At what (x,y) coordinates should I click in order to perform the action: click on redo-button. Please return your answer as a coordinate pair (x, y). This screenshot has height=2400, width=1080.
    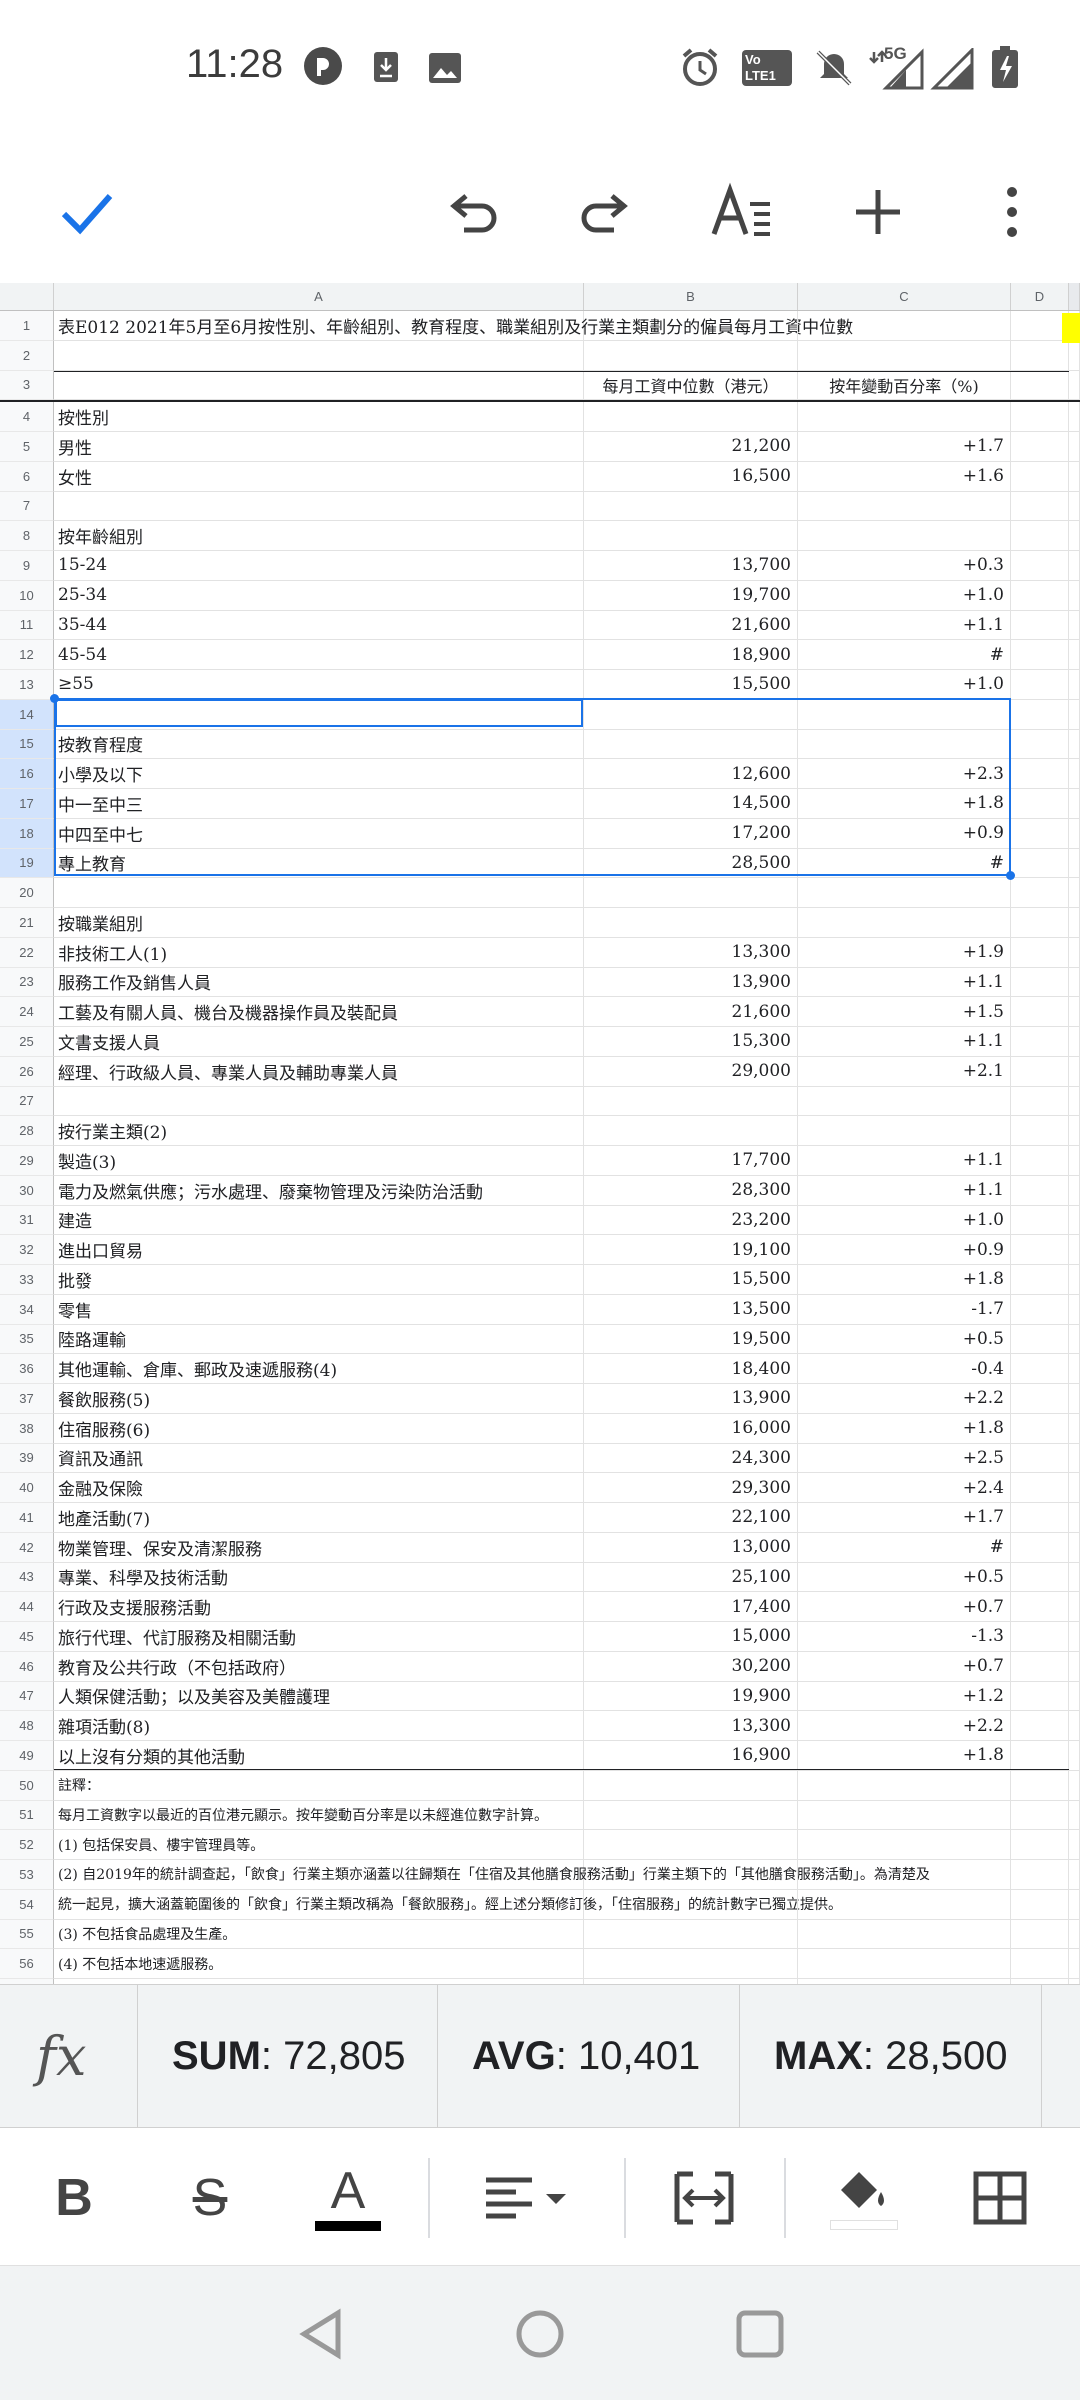
    Looking at the image, I should click on (606, 212).